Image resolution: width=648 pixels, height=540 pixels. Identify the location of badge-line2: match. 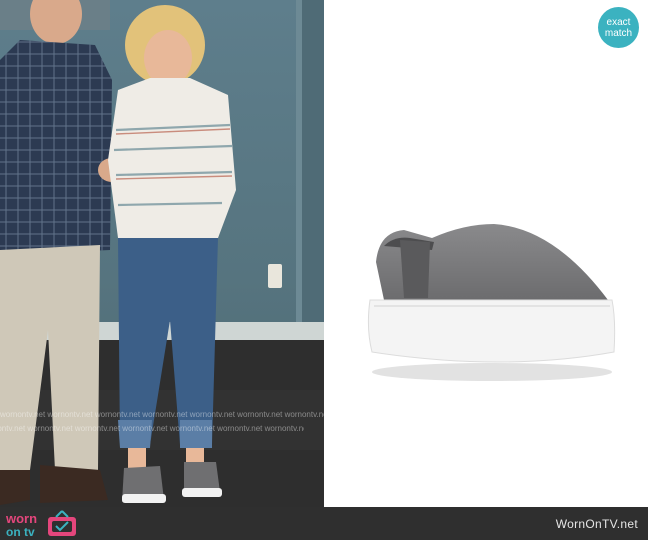
(618, 33).